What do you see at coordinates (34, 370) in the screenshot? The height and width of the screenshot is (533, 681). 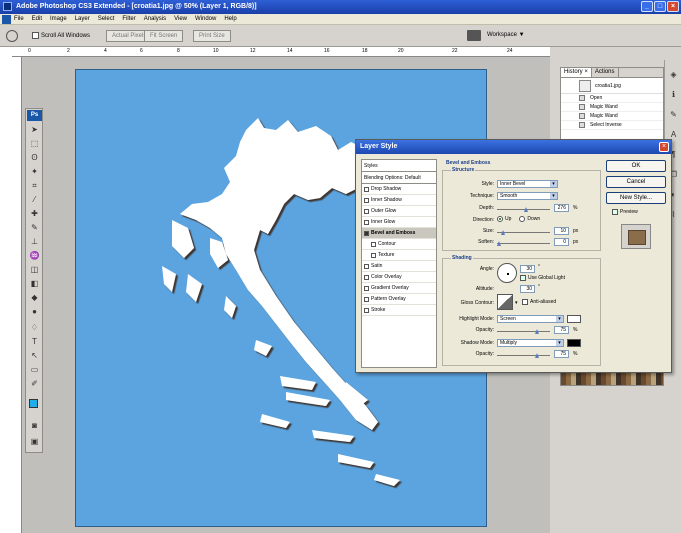 I see `shape-tool-icon: ▭` at bounding box center [34, 370].